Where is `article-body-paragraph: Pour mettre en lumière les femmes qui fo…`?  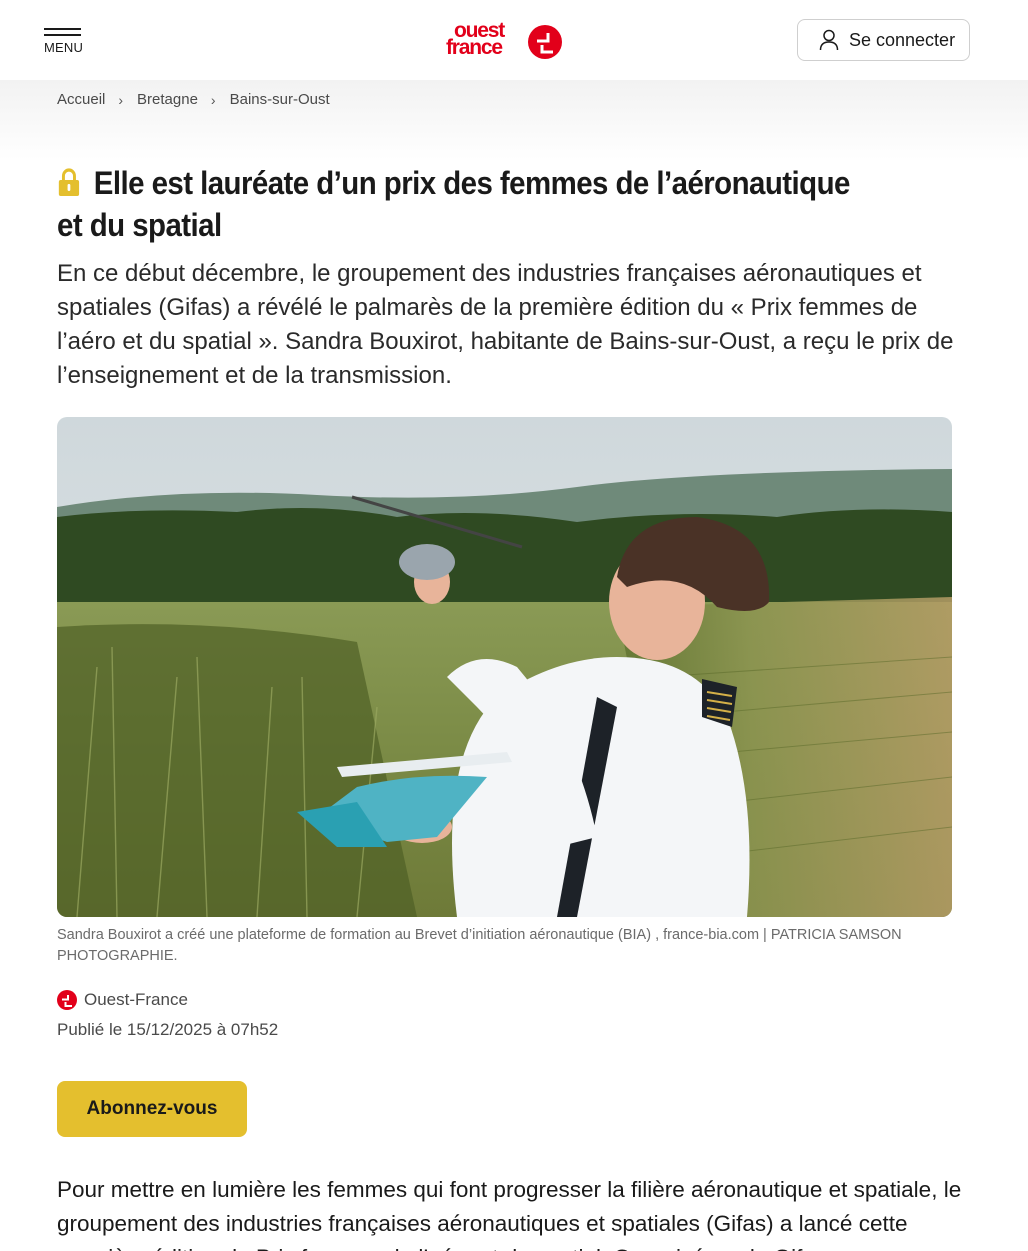
article-body-paragraph: Pour mettre en lumière les femmes qui fo… is located at coordinates (509, 1214).